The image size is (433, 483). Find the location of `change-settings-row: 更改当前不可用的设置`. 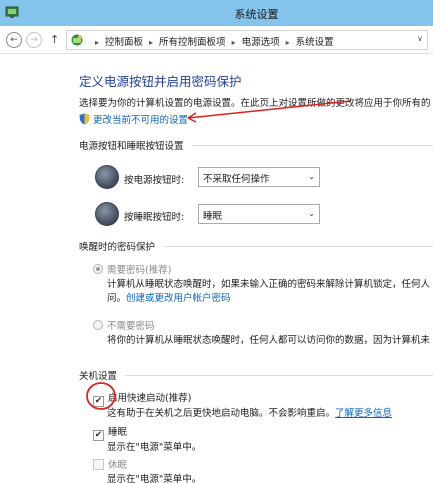

change-settings-row: 更改当前不可用的设置 is located at coordinates (133, 119).